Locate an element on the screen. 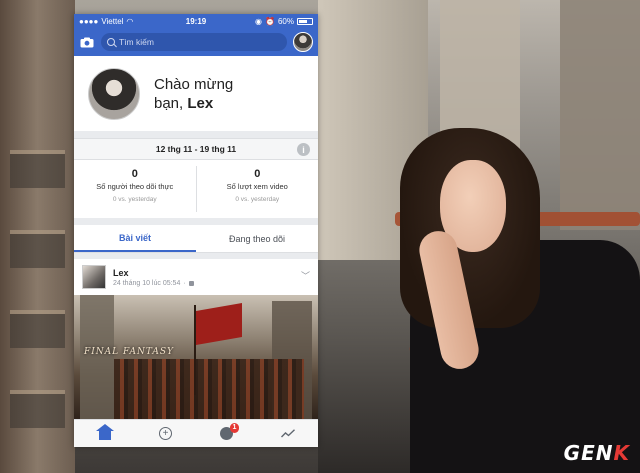  nav-insights is located at coordinates (287, 433).